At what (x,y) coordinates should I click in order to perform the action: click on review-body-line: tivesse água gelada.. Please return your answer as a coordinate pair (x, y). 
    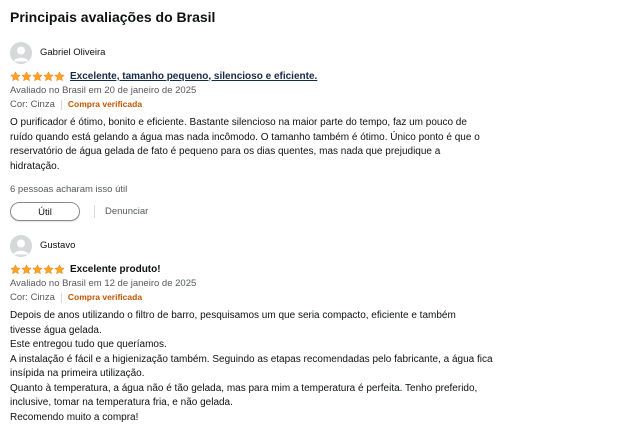
    Looking at the image, I should click on (56, 330).